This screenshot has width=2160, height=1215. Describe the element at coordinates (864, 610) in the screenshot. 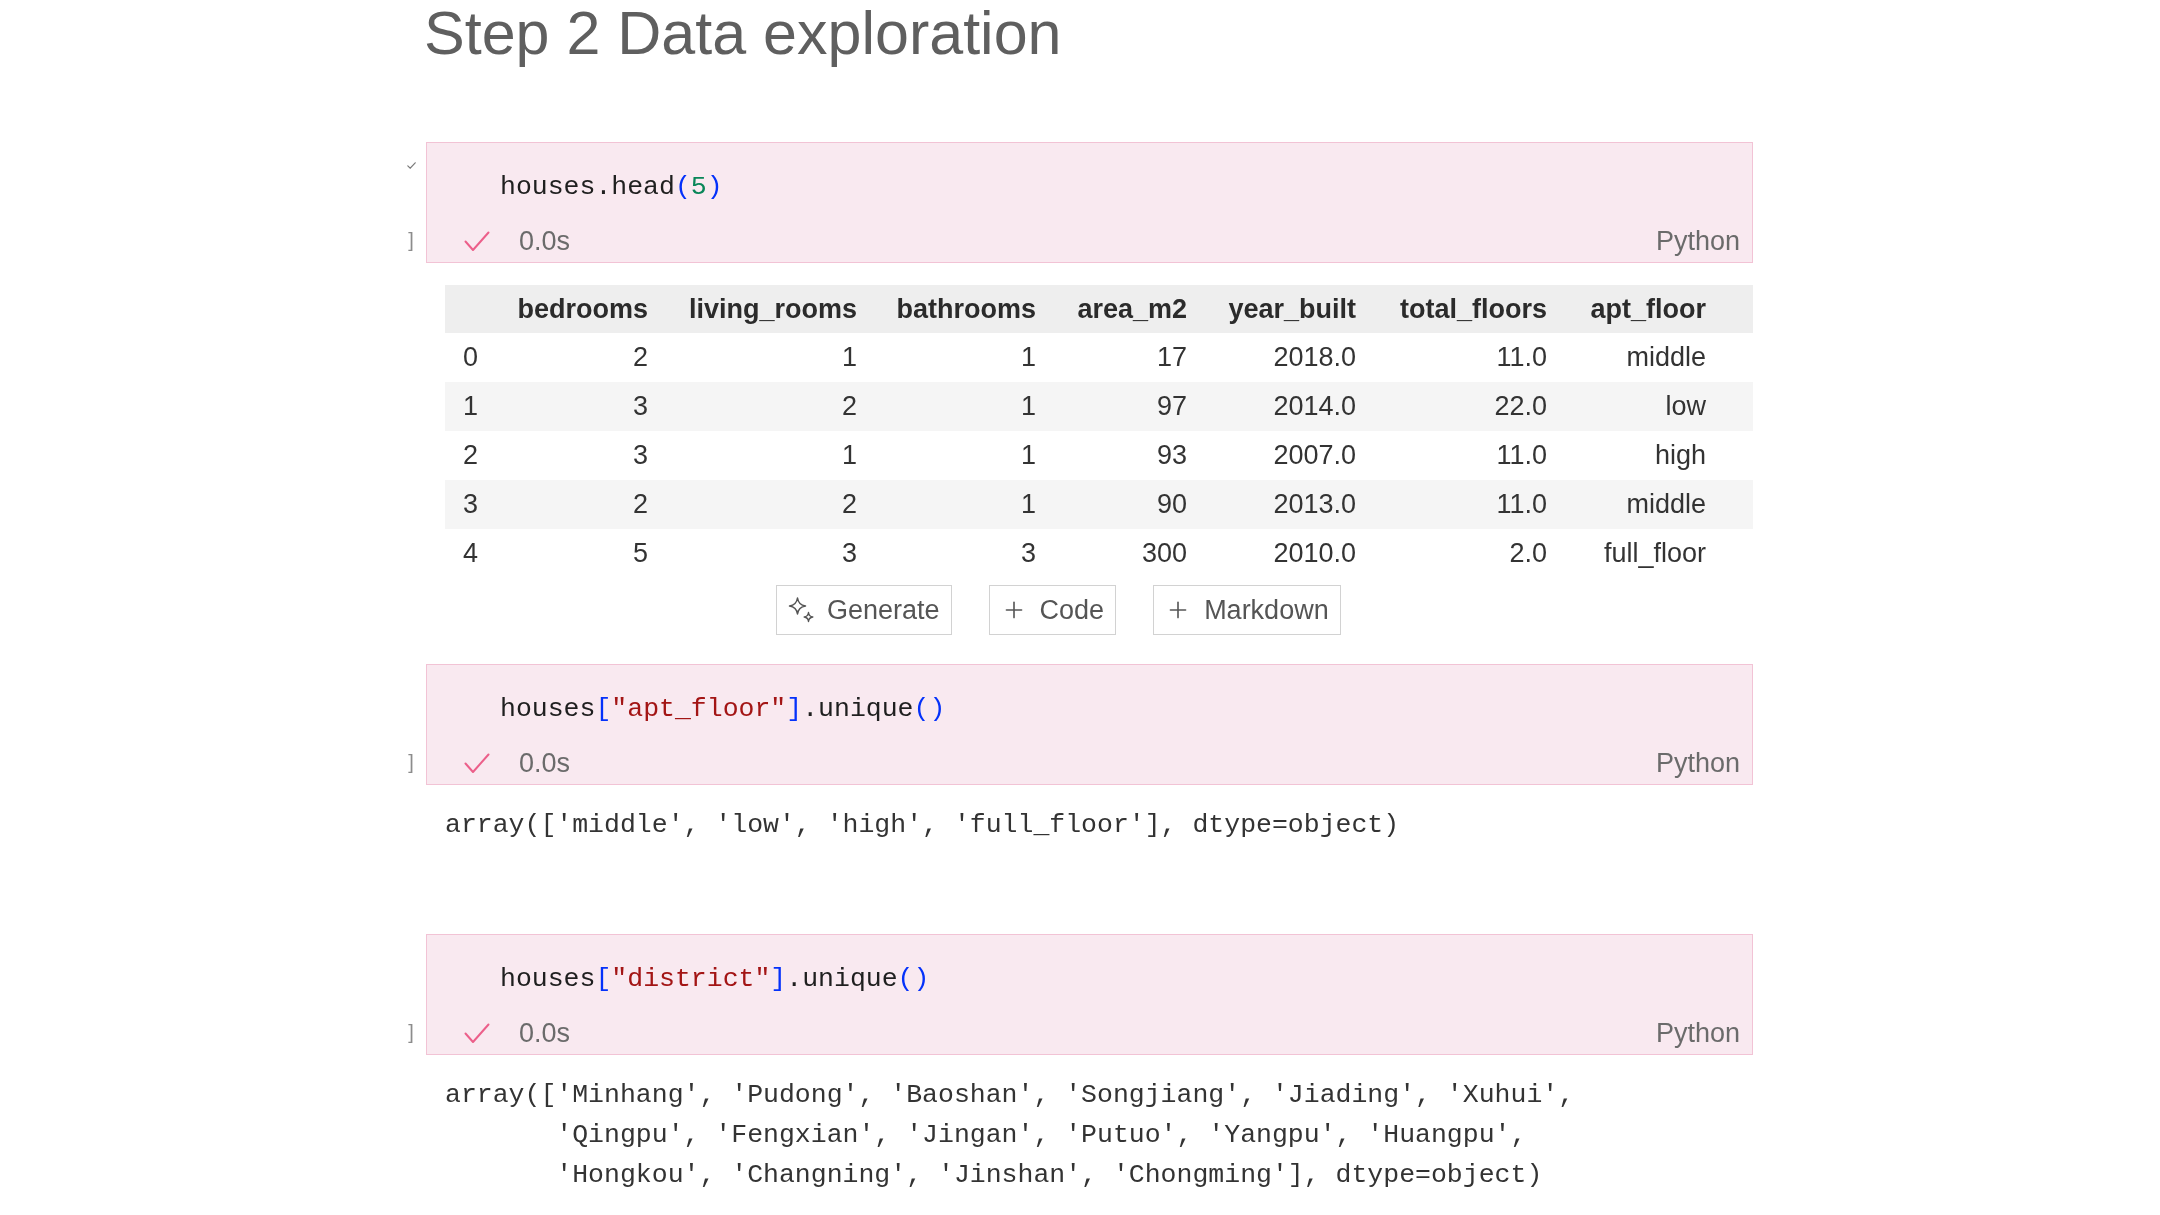

I see `generate-button: Generate` at that location.